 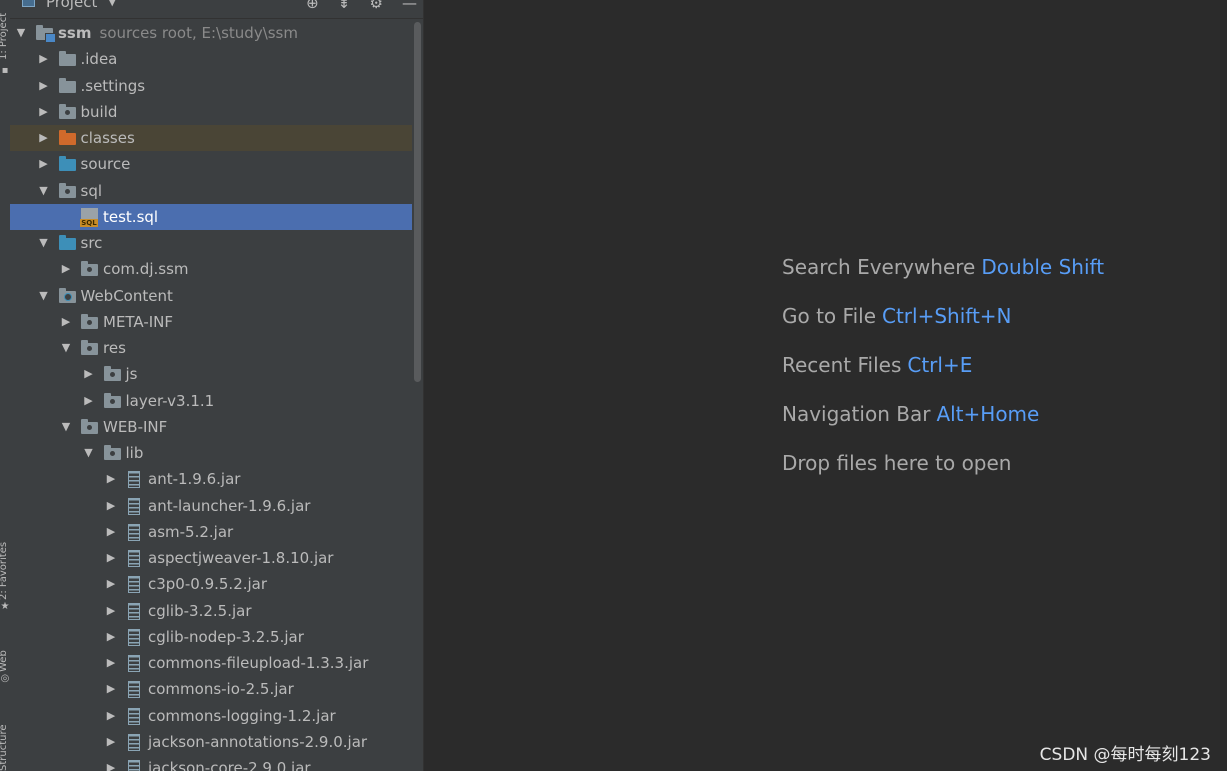 What do you see at coordinates (211, 243) in the screenshot?
I see `tree-row: ▼ src` at bounding box center [211, 243].